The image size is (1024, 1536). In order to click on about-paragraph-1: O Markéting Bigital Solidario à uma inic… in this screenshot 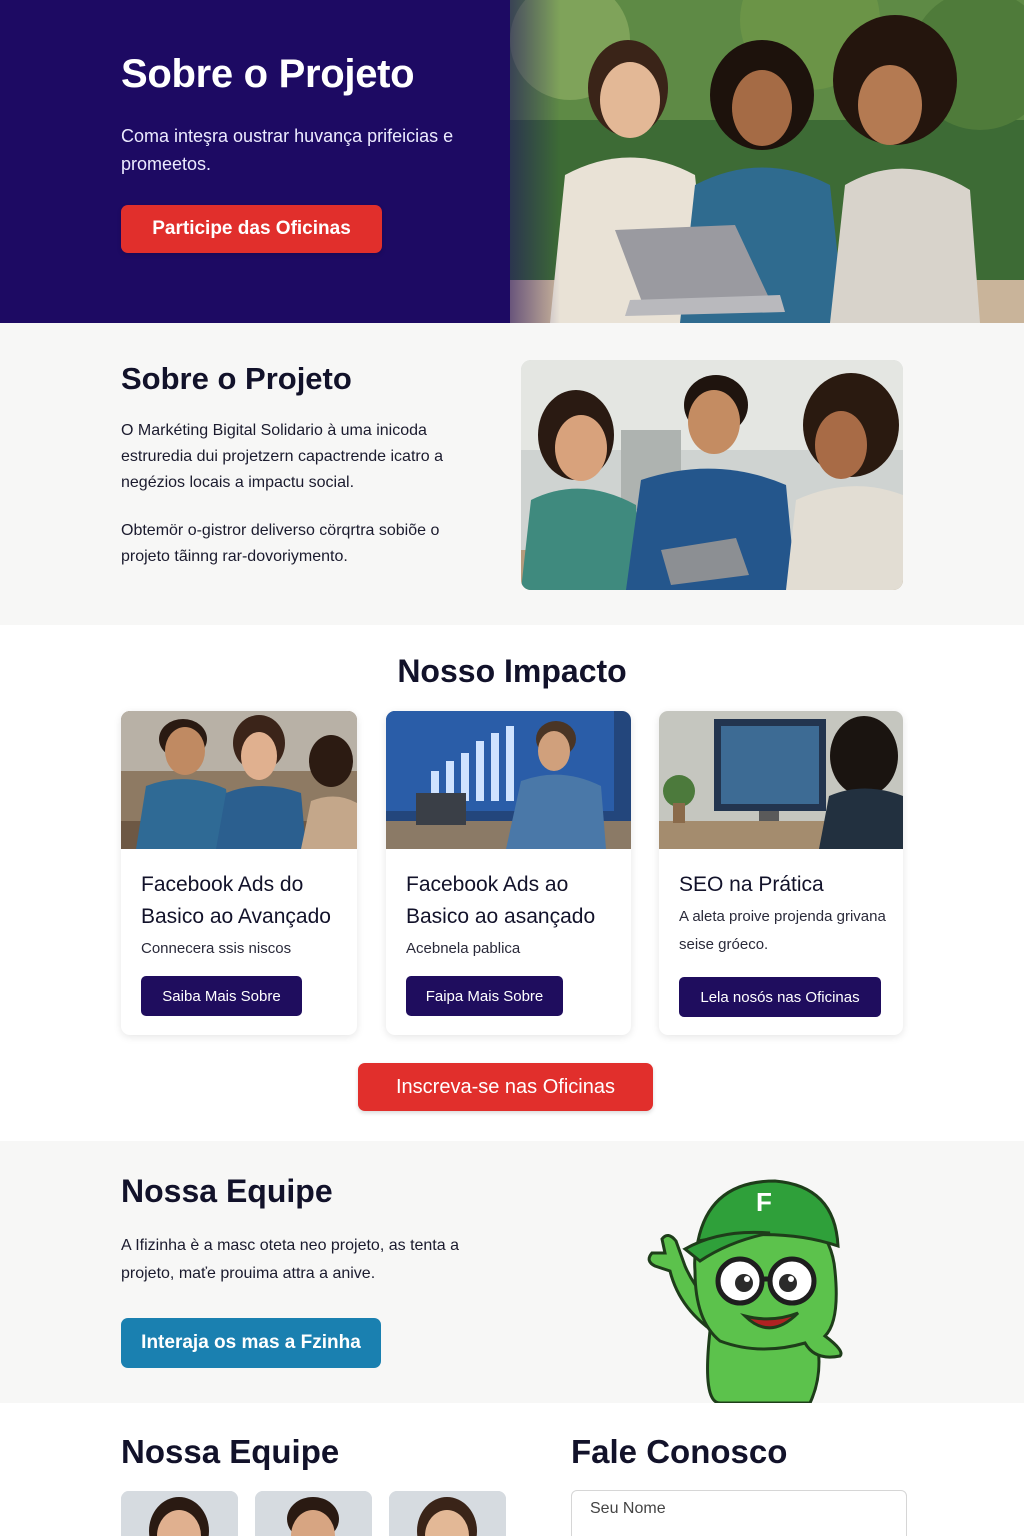, I will do `click(282, 456)`.